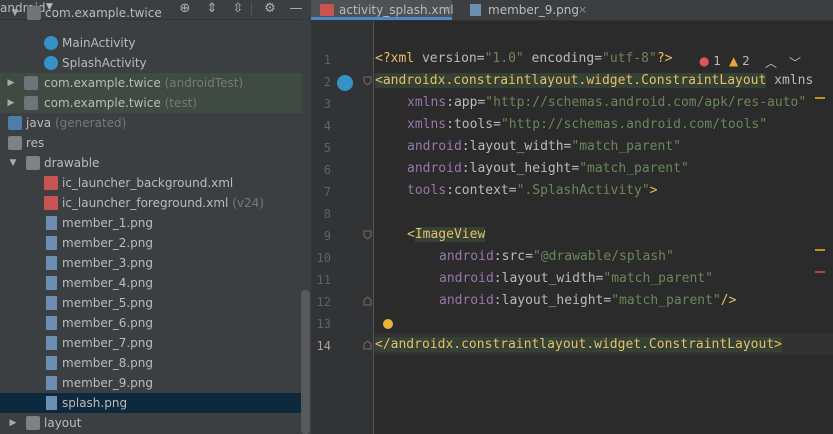  I want to click on line-number: 3, so click(327, 104).